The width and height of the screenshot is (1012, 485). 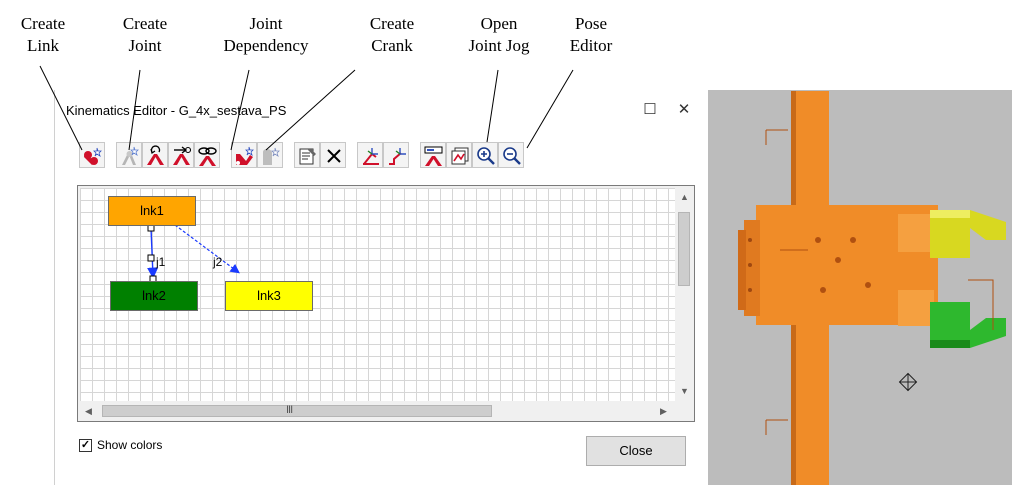 What do you see at coordinates (152, 211) in the screenshot?
I see `link-node-lnk1: lnk1` at bounding box center [152, 211].